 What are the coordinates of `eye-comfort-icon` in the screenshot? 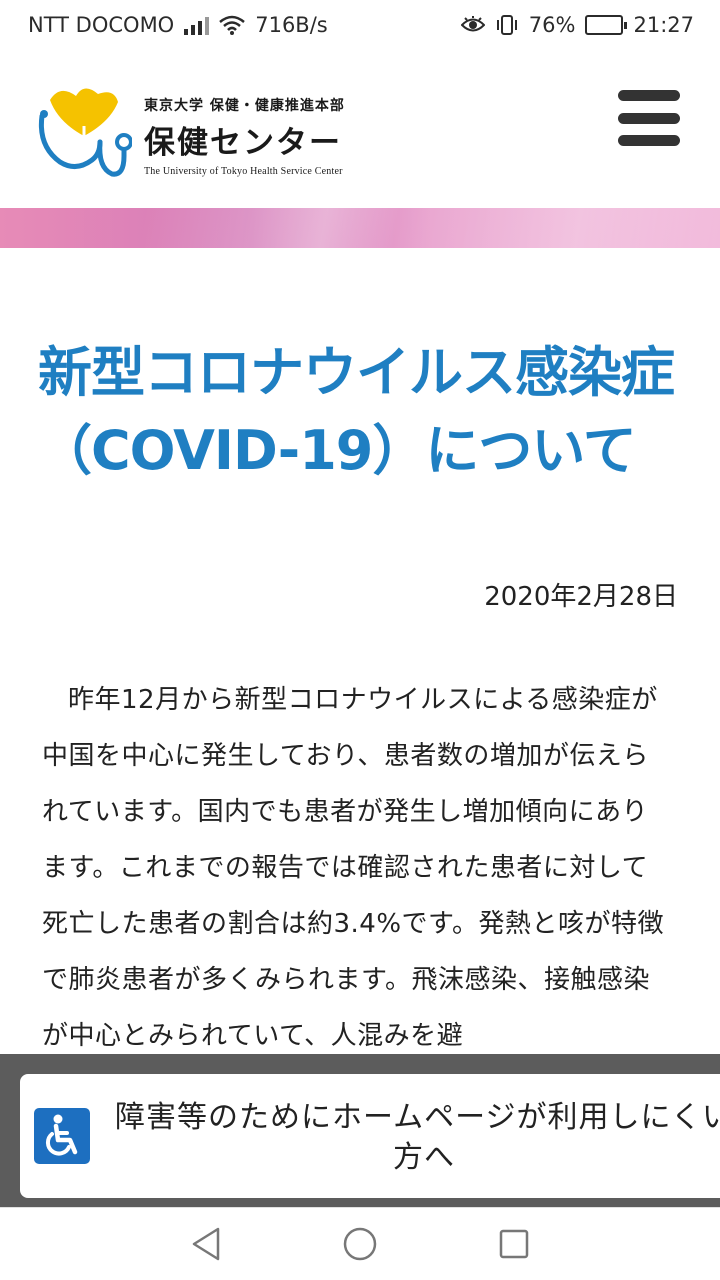 It's located at (472, 25).